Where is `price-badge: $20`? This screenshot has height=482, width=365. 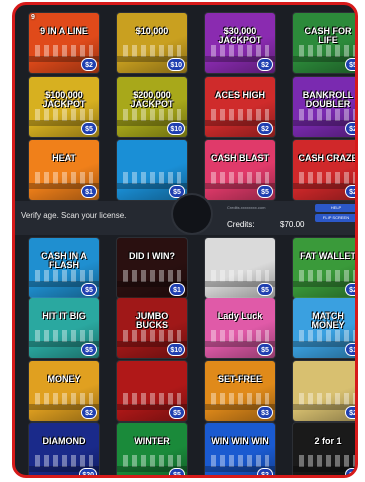 price-badge: $20 is located at coordinates (88, 471).